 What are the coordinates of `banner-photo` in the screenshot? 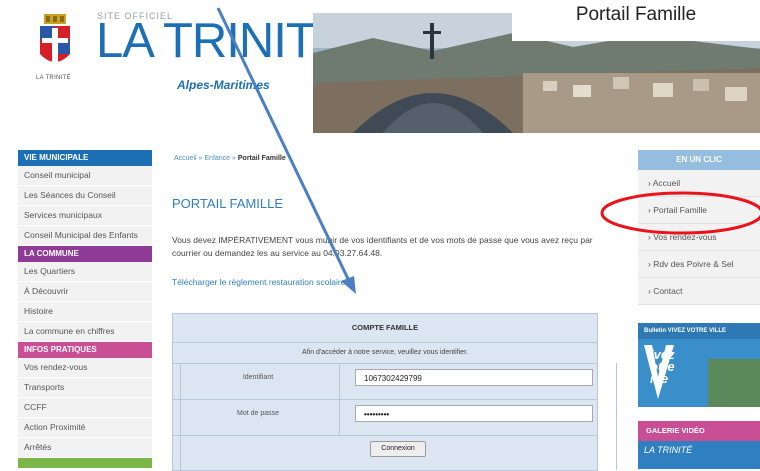 It's located at (734, 383).